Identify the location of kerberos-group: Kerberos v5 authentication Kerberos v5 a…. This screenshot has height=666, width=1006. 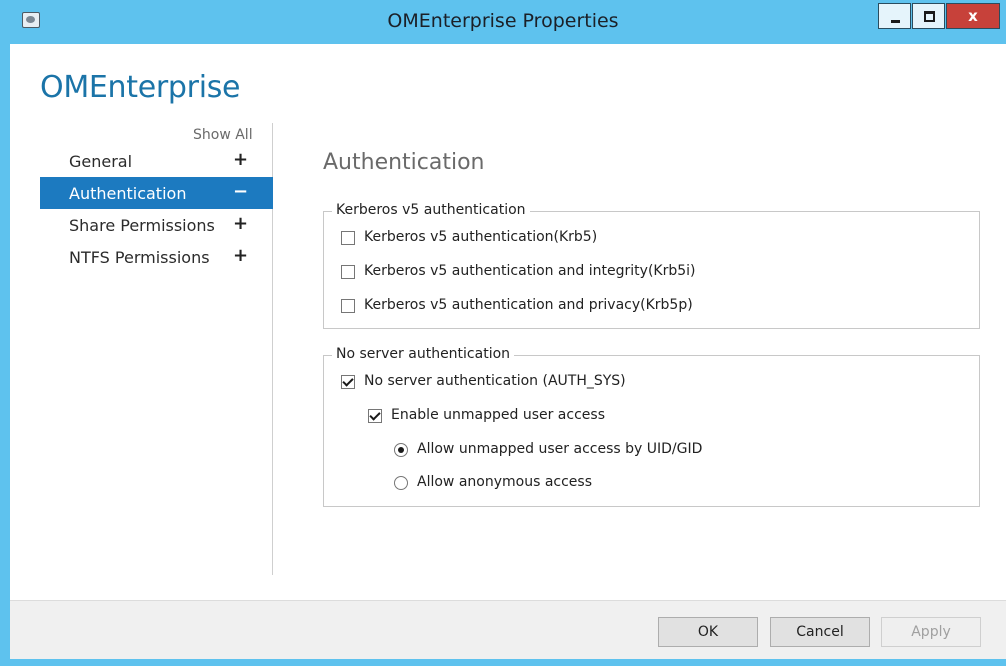
(651, 265).